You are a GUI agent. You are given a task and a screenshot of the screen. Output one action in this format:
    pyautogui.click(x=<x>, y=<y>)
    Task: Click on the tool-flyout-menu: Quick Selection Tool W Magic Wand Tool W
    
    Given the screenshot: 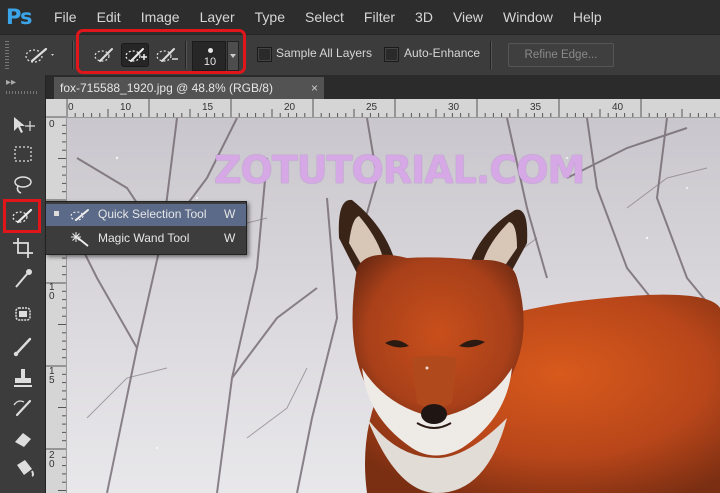 What is the action you would take?
    pyautogui.click(x=146, y=228)
    